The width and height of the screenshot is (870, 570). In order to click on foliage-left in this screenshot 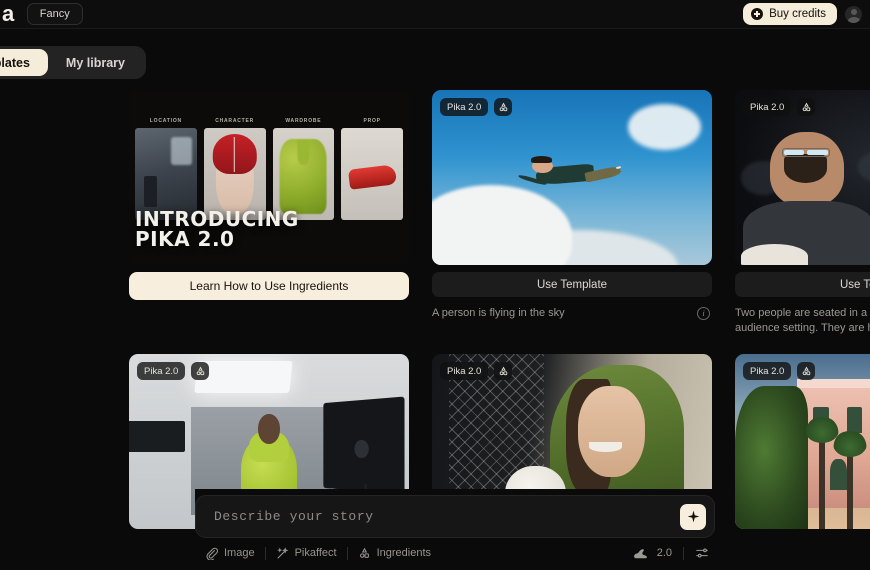, I will do `click(771, 457)`.